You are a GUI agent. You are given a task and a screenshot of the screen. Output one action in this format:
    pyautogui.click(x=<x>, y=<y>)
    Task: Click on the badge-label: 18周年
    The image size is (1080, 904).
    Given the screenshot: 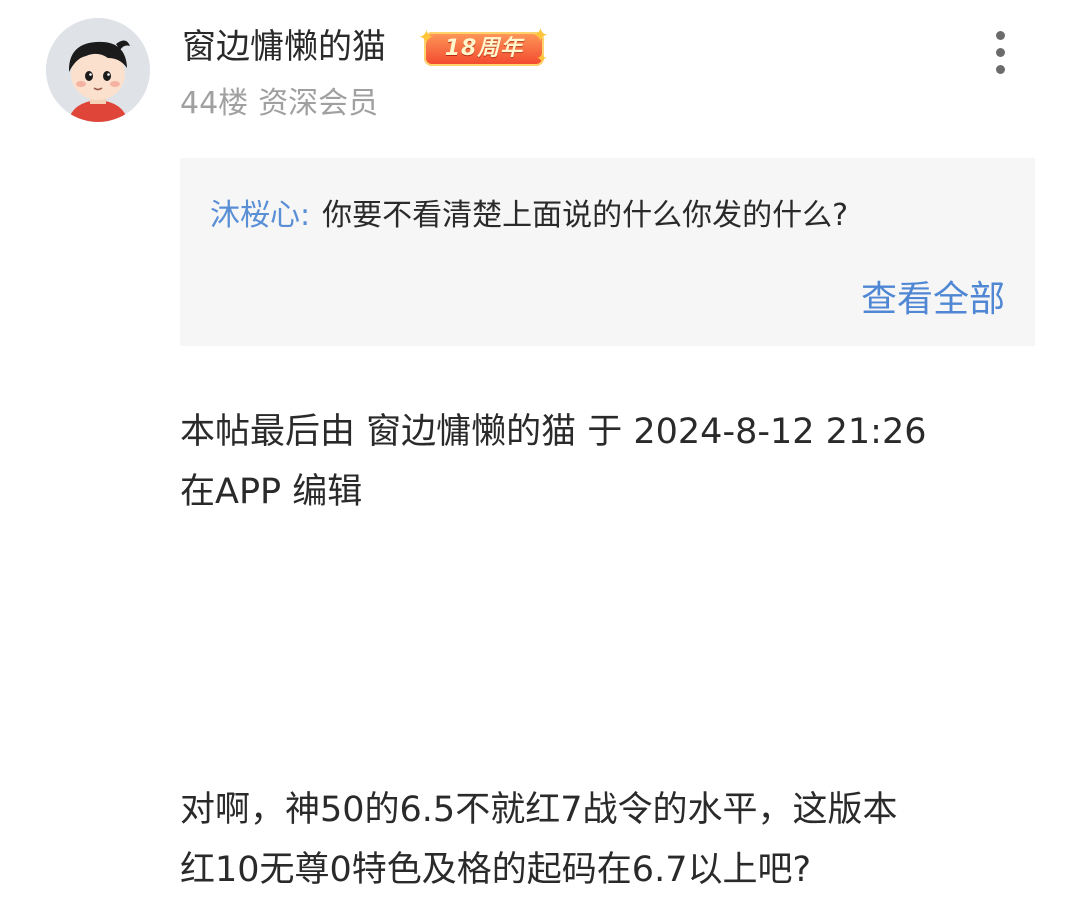 What is the action you would take?
    pyautogui.click(x=484, y=48)
    